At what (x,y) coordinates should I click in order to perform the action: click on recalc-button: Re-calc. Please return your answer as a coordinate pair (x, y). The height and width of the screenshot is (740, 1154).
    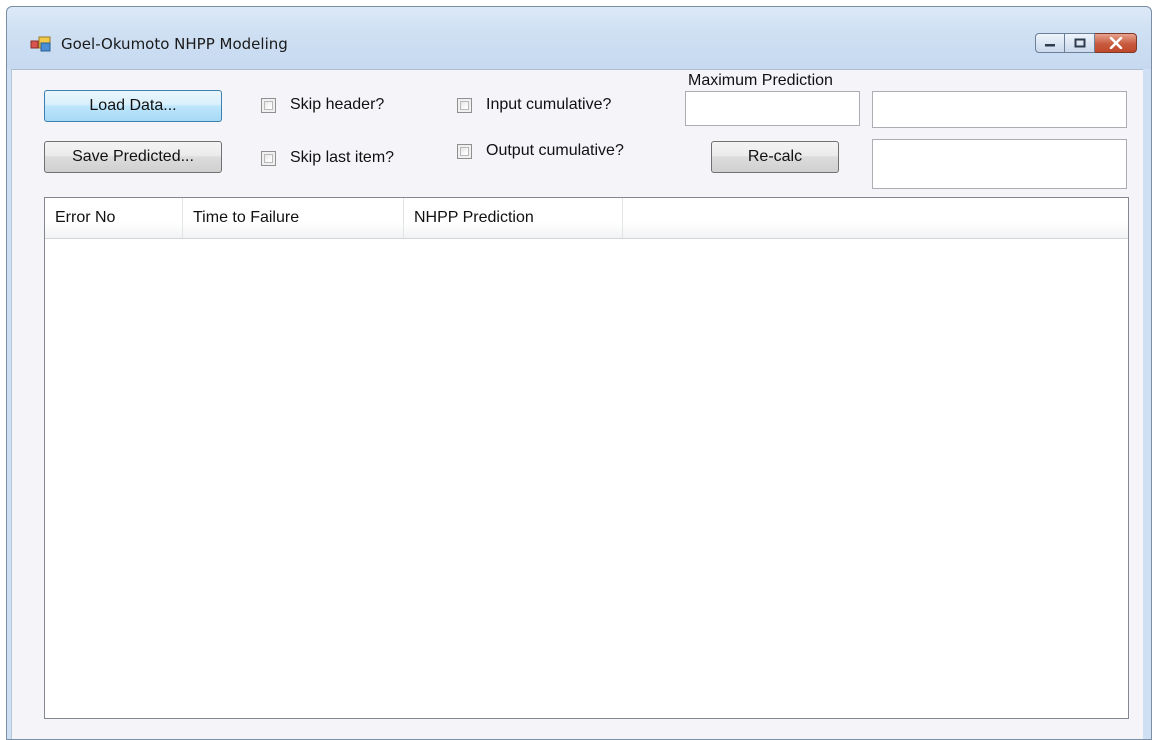
    Looking at the image, I should click on (775, 157).